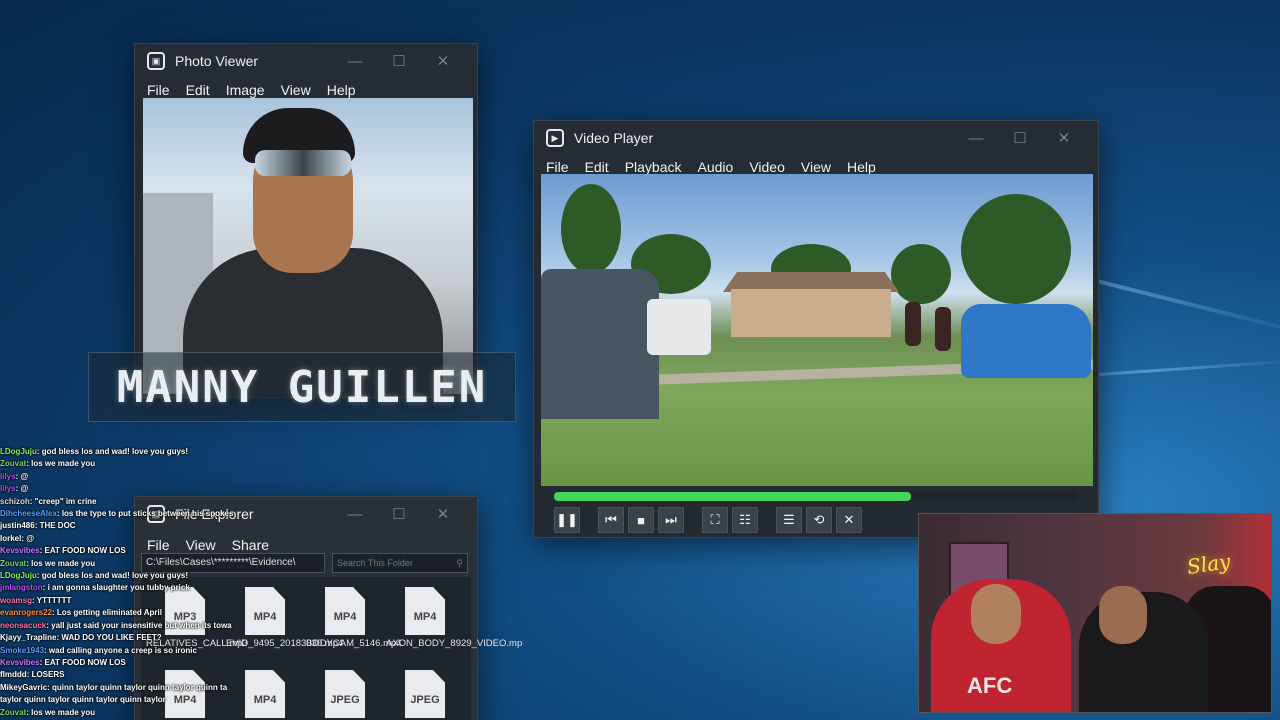  I want to click on video-progress-fill, so click(732, 496).